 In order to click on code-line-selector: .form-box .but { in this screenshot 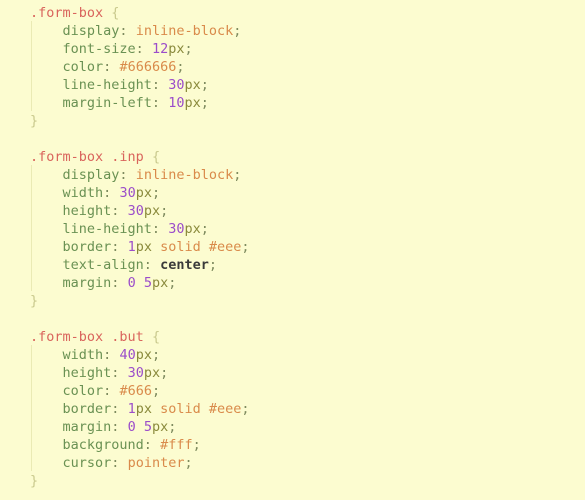, I will do `click(307, 337)`.